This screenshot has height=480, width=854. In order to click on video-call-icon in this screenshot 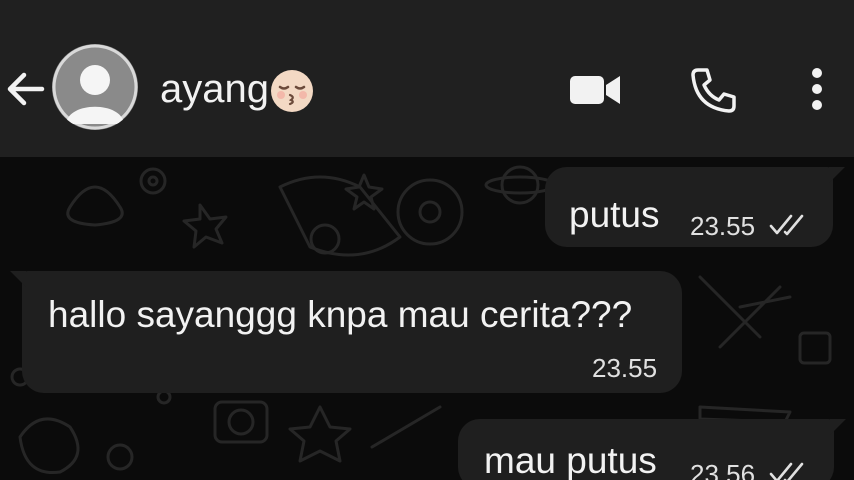, I will do `click(595, 90)`.